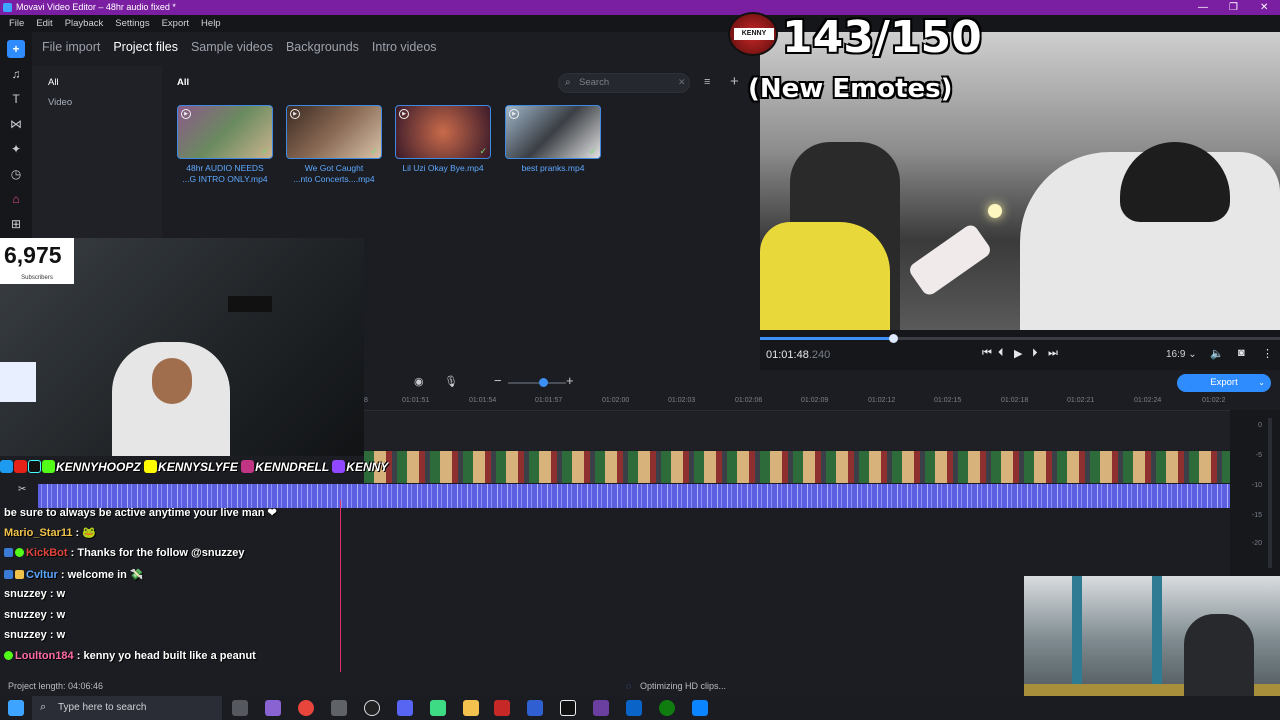 Image resolution: width=1280 pixels, height=720 pixels. Describe the element at coordinates (322, 47) in the screenshot. I see `tab-backgrounds: Backgrounds` at that location.